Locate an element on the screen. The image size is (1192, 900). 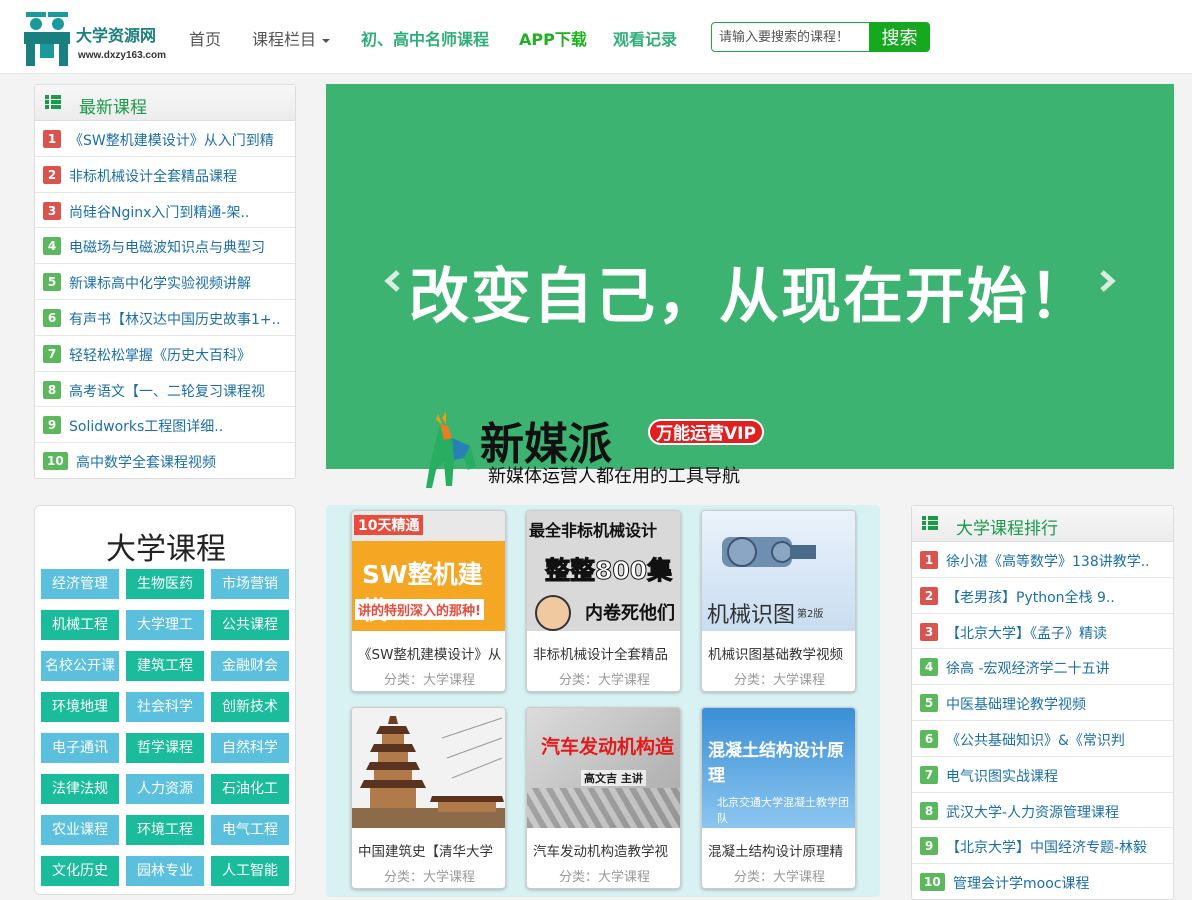
list-item-link: 【老男孩】Python全栈 9.. is located at coordinates (1030, 597).